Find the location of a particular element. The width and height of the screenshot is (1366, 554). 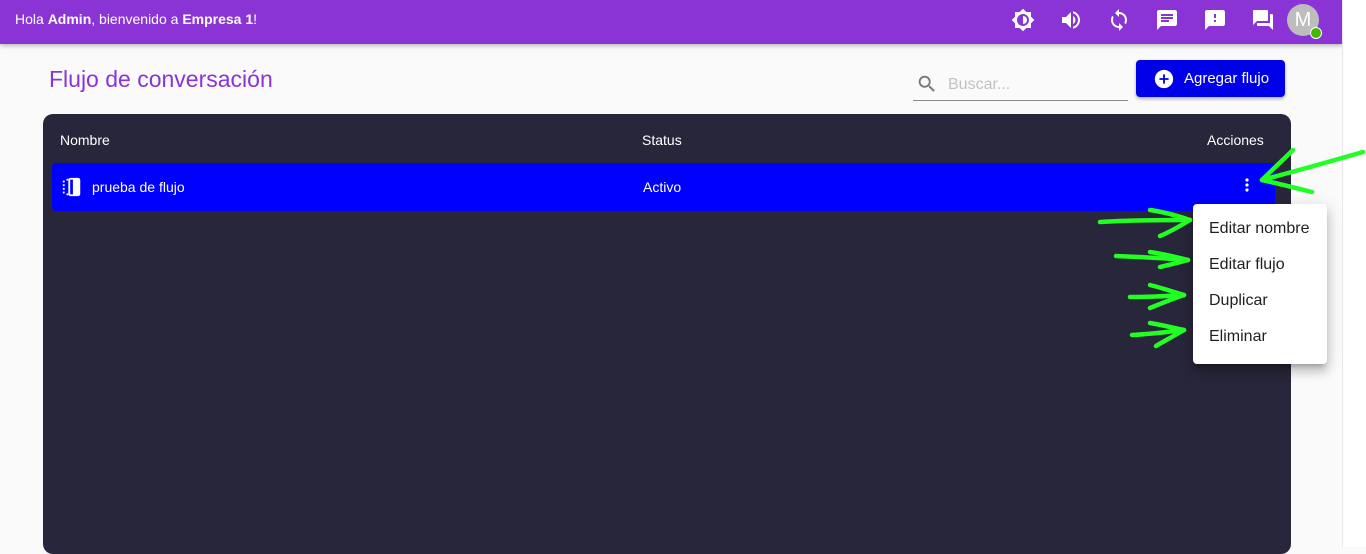

alerts-button is located at coordinates (1215, 22).